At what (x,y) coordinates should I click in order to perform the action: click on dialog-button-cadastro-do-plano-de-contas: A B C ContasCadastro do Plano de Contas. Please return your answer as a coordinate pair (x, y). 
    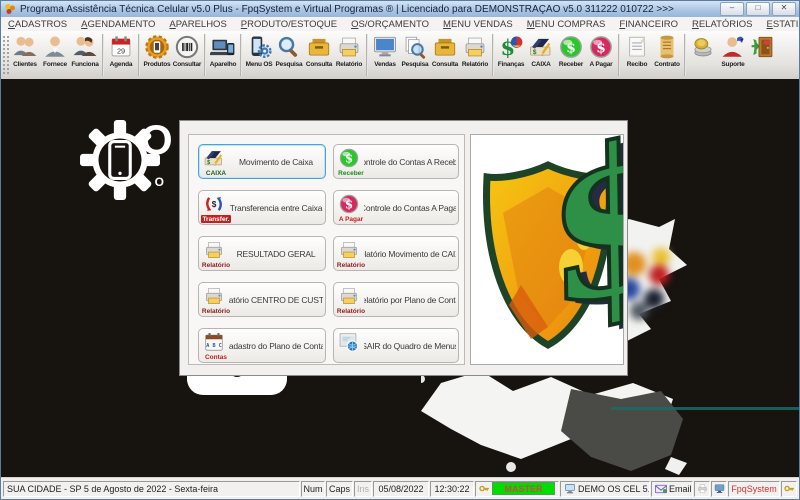
    Looking at the image, I should click on (262, 345).